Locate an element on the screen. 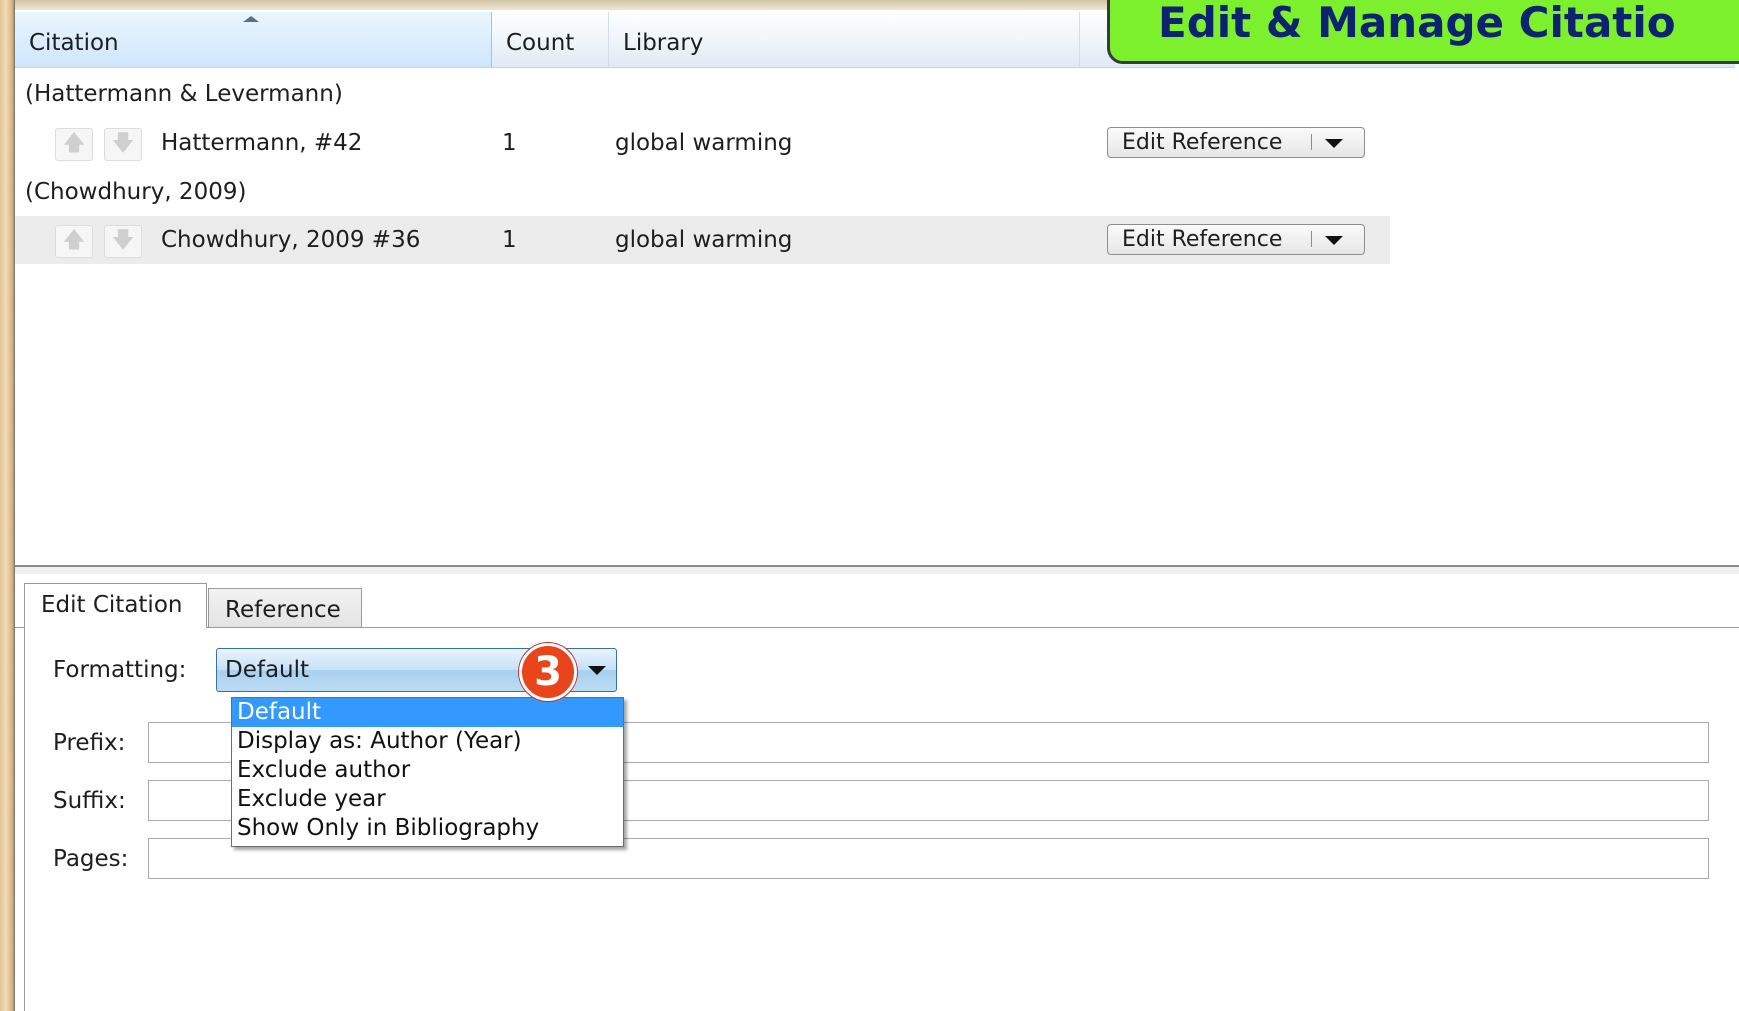 This screenshot has height=1011, width=1739. column-header-library: Library is located at coordinates (844, 39).